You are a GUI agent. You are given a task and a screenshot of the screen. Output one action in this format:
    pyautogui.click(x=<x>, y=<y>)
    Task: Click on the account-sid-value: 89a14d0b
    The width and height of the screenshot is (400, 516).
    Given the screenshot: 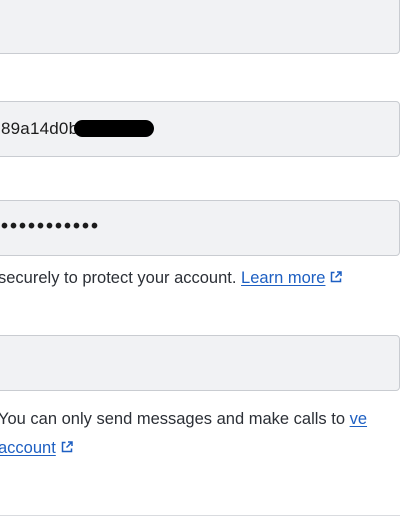 What is the action you would take?
    pyautogui.click(x=78, y=129)
    